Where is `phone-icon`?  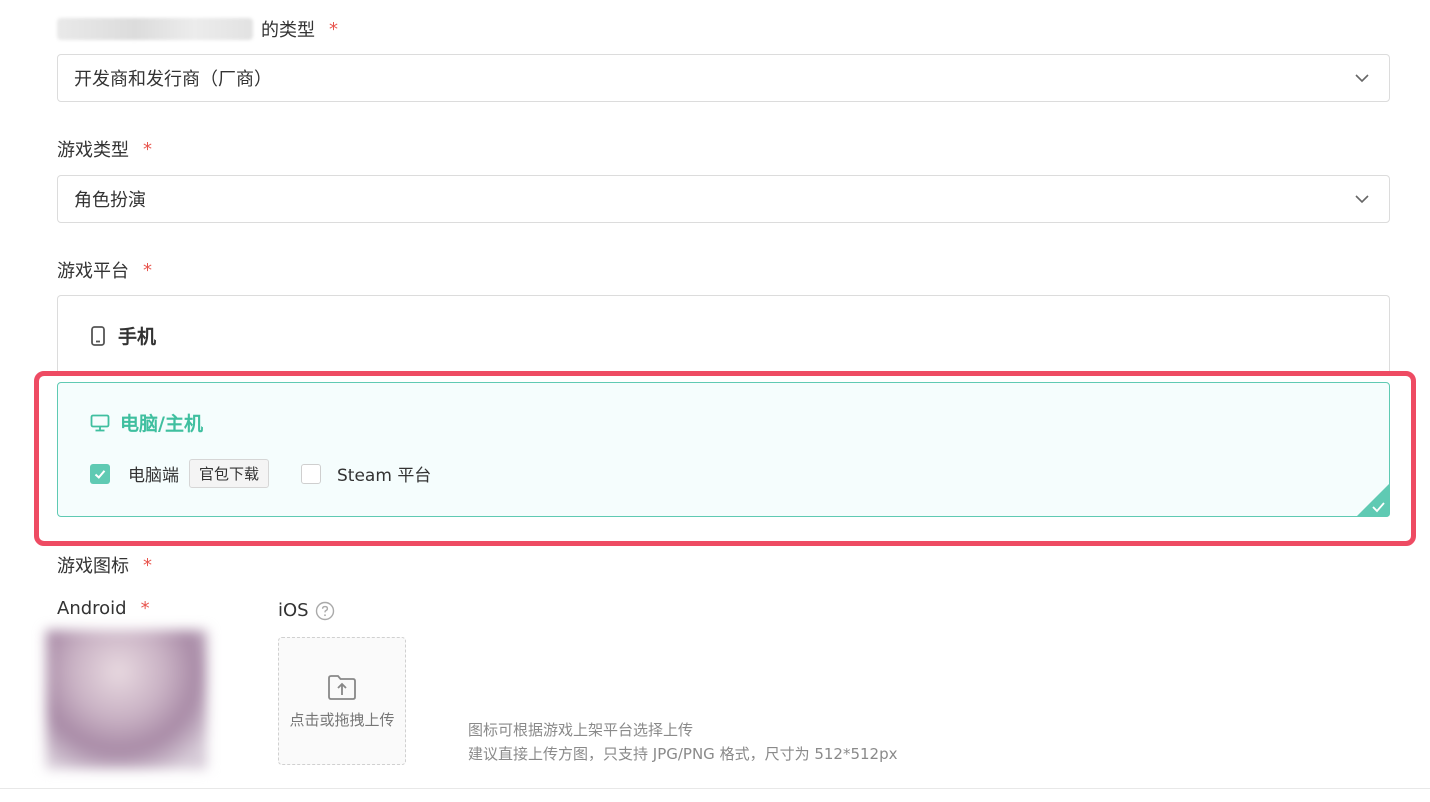
phone-icon is located at coordinates (98, 335).